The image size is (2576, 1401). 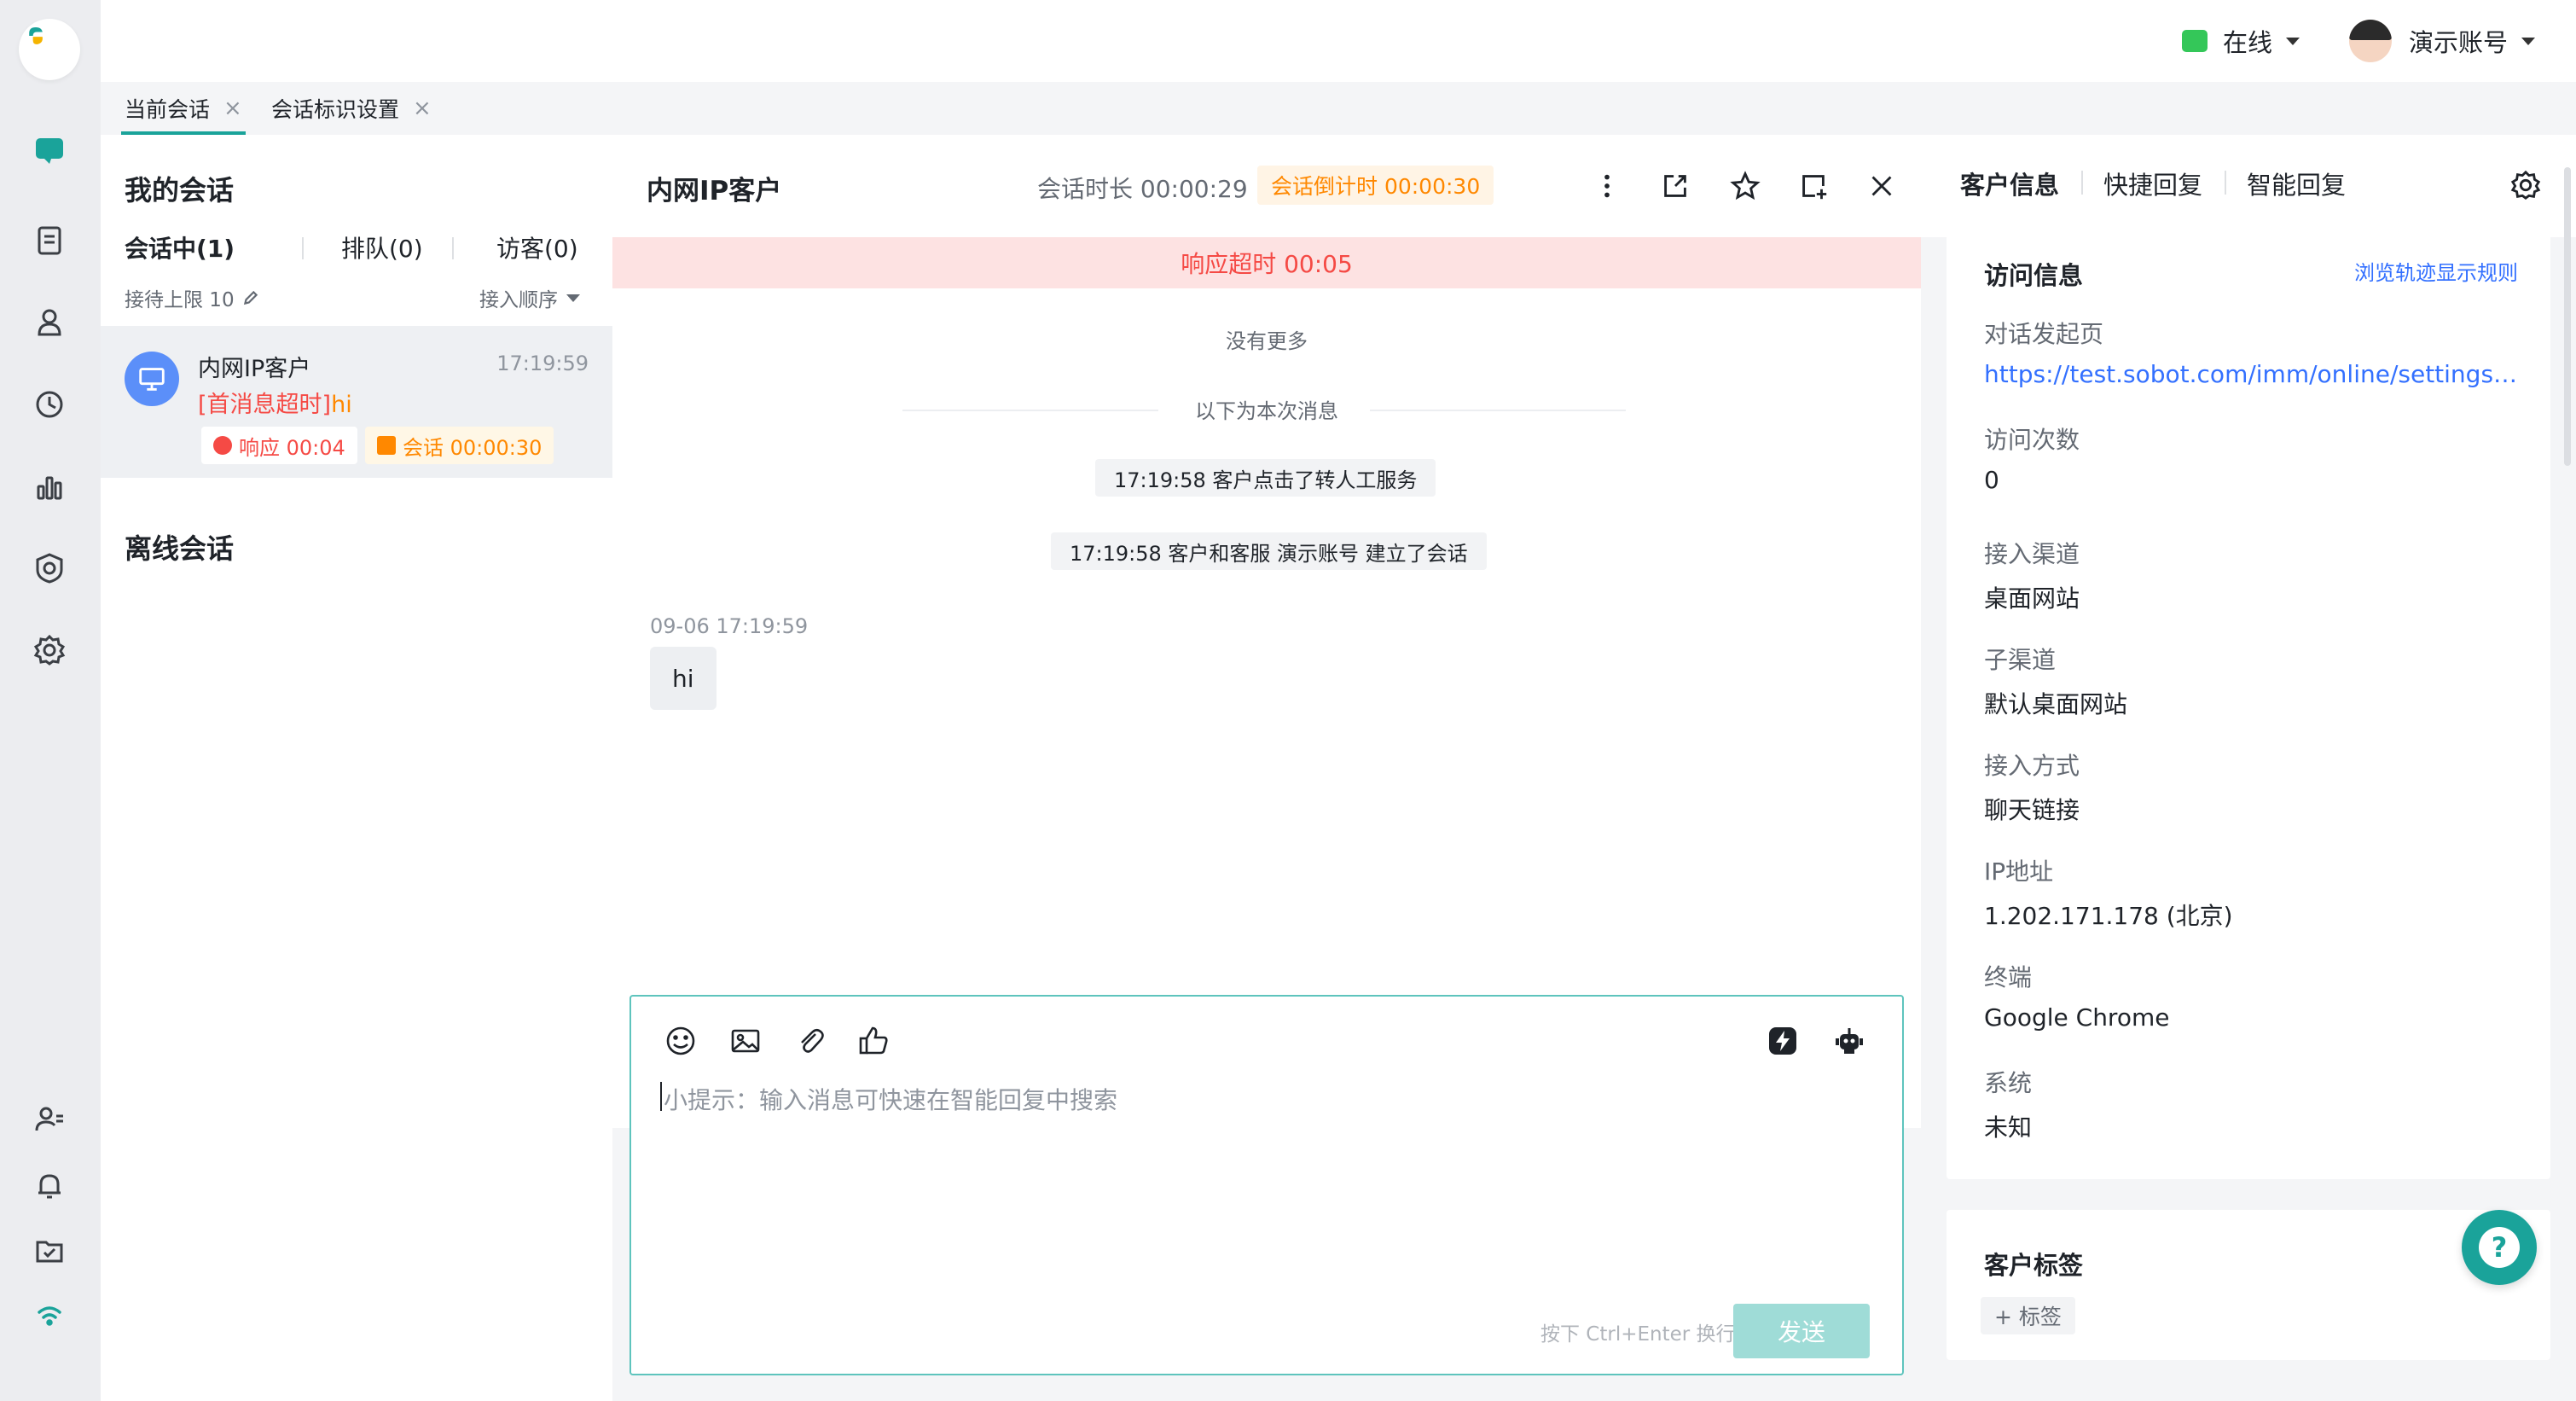 What do you see at coordinates (1266, 339) in the screenshot?
I see `no-more-messages: 没有更多` at bounding box center [1266, 339].